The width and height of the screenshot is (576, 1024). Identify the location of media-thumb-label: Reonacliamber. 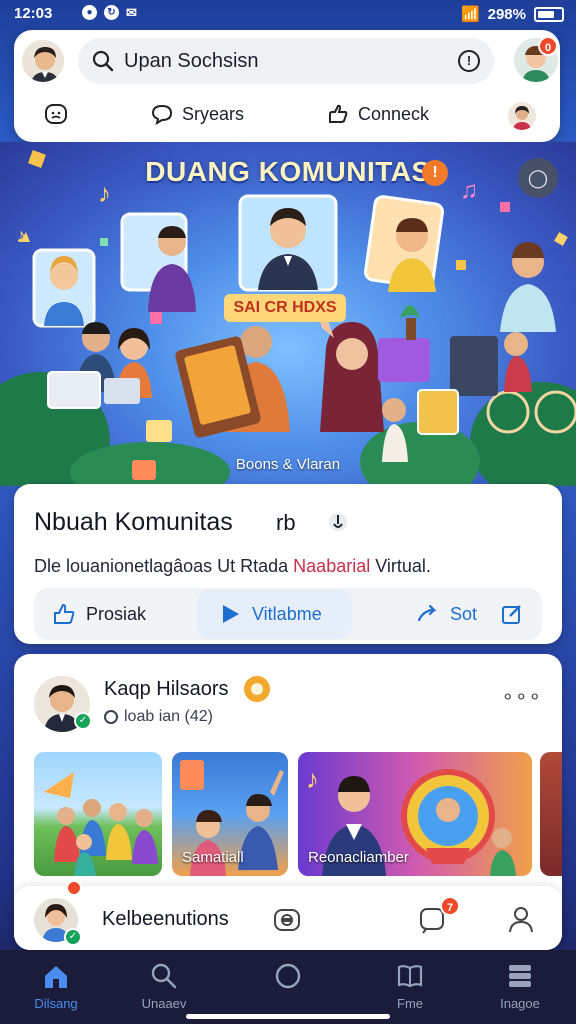
(358, 857).